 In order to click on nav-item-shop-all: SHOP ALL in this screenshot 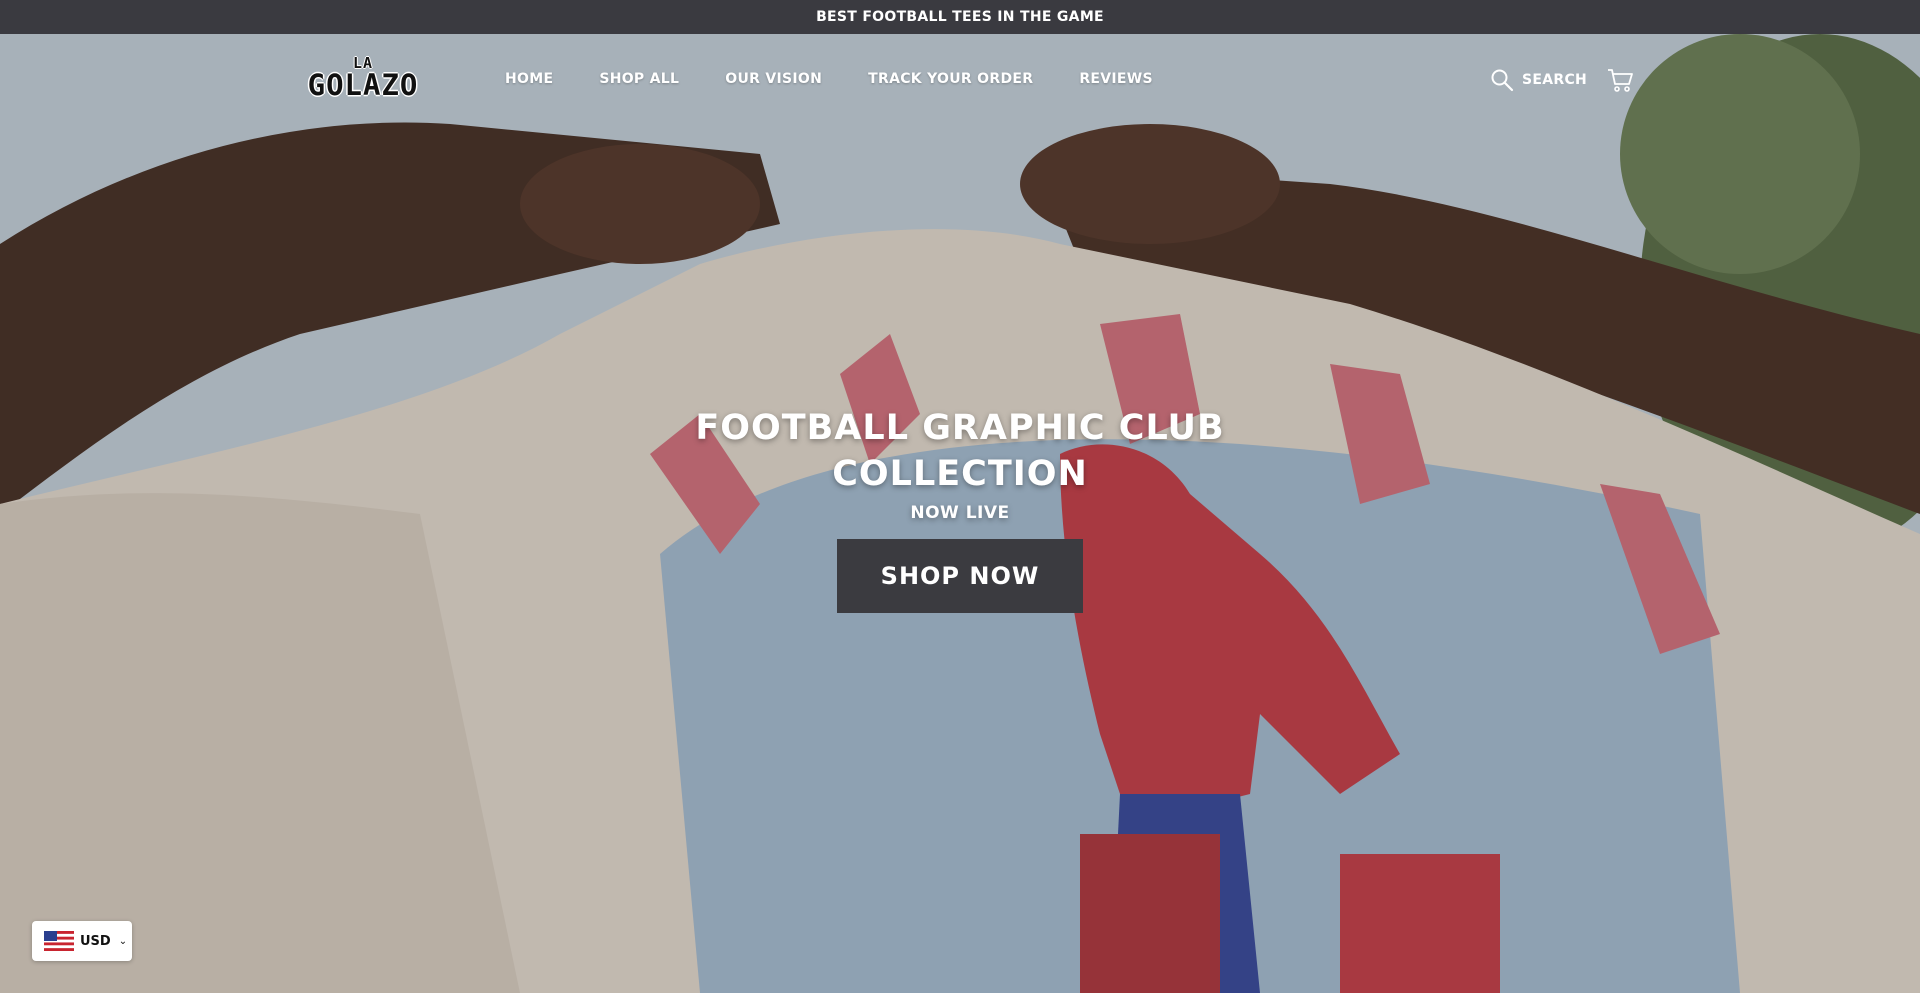, I will do `click(639, 79)`.